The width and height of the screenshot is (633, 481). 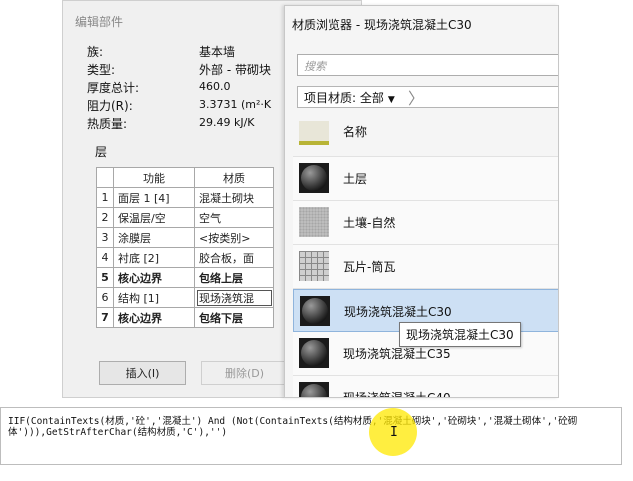 What do you see at coordinates (95, 52) in the screenshot?
I see `family-label: 族:` at bounding box center [95, 52].